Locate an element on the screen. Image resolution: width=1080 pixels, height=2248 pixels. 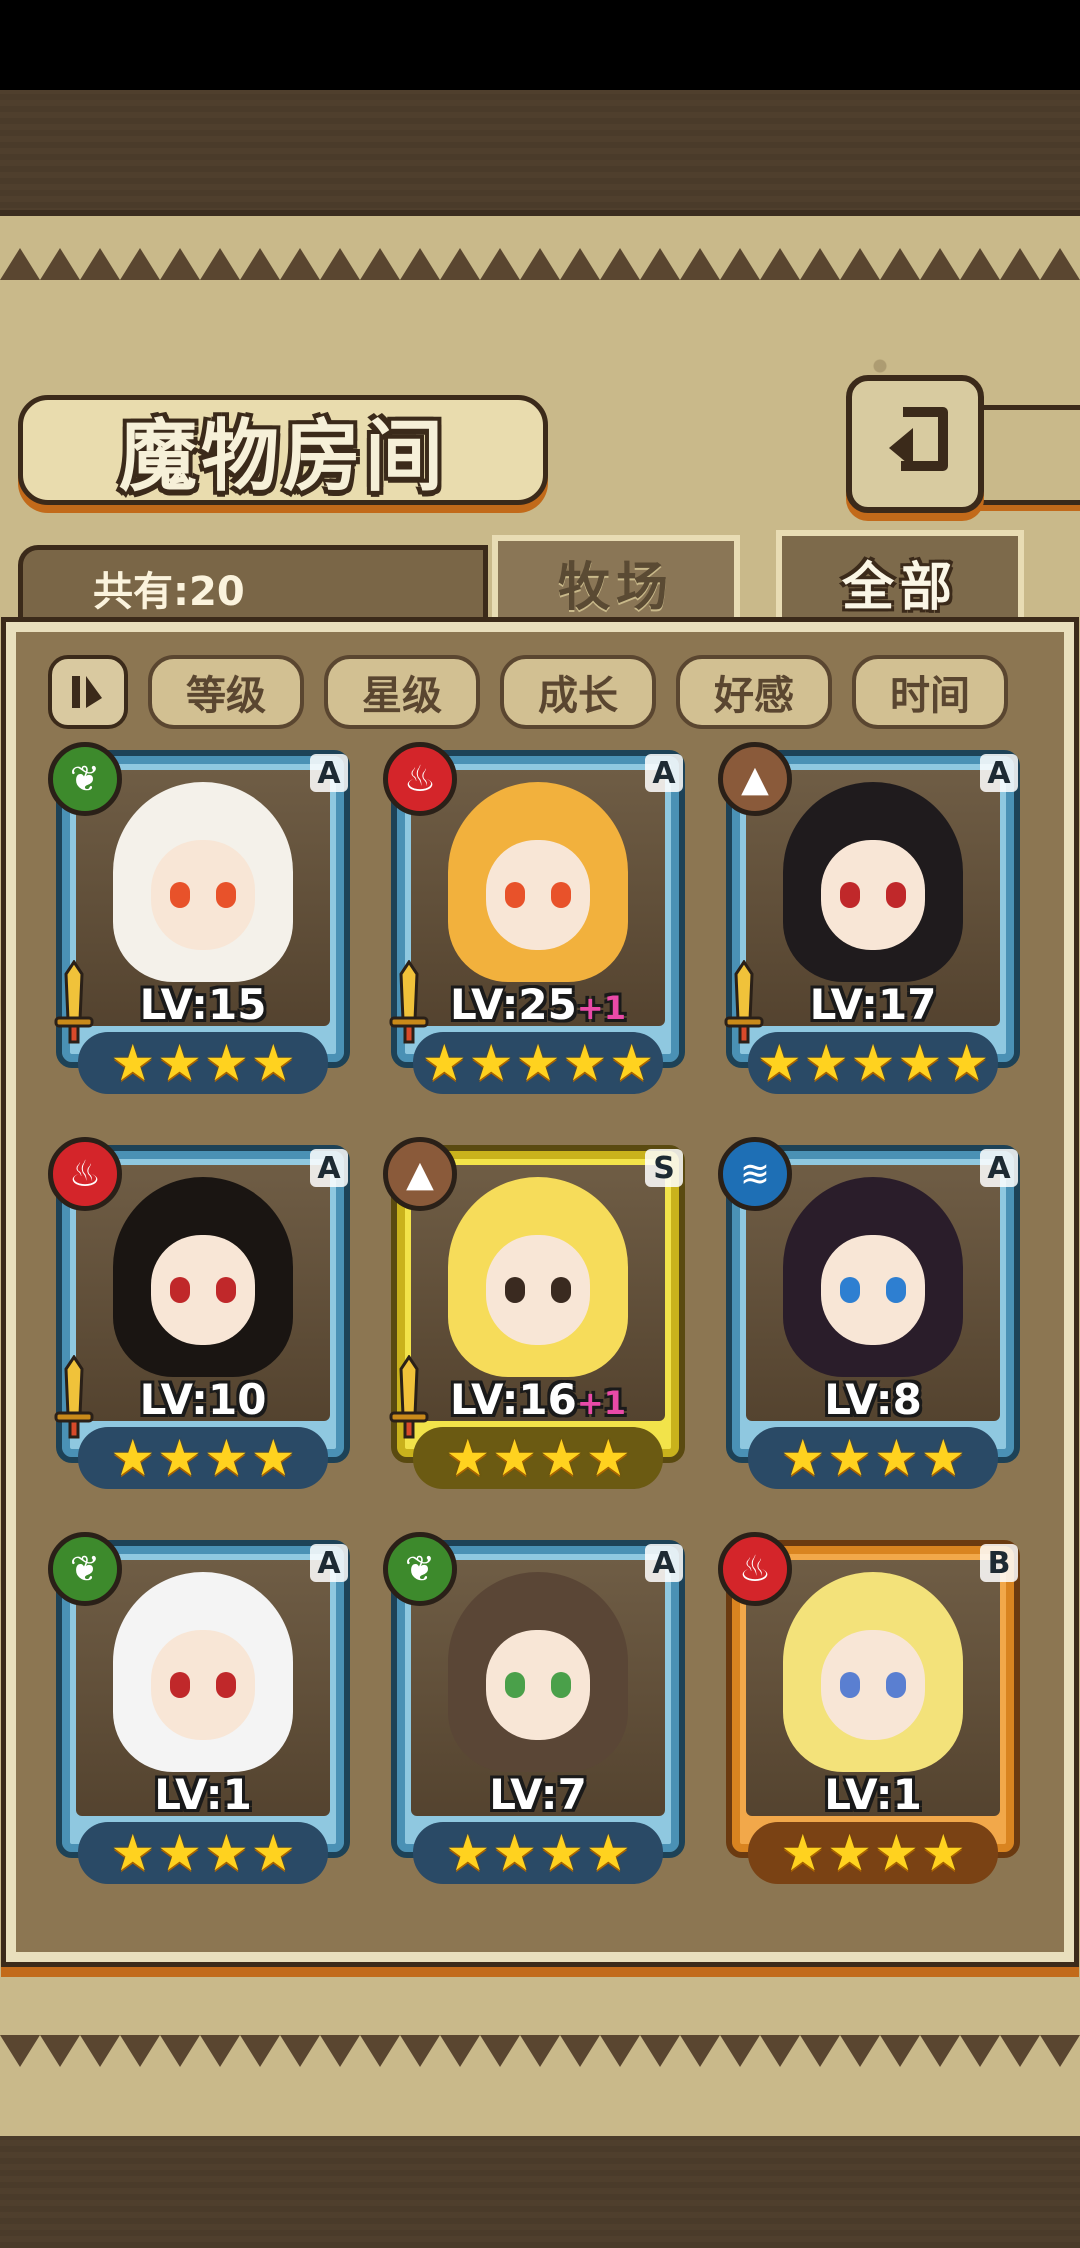
back-button is located at coordinates (915, 444).